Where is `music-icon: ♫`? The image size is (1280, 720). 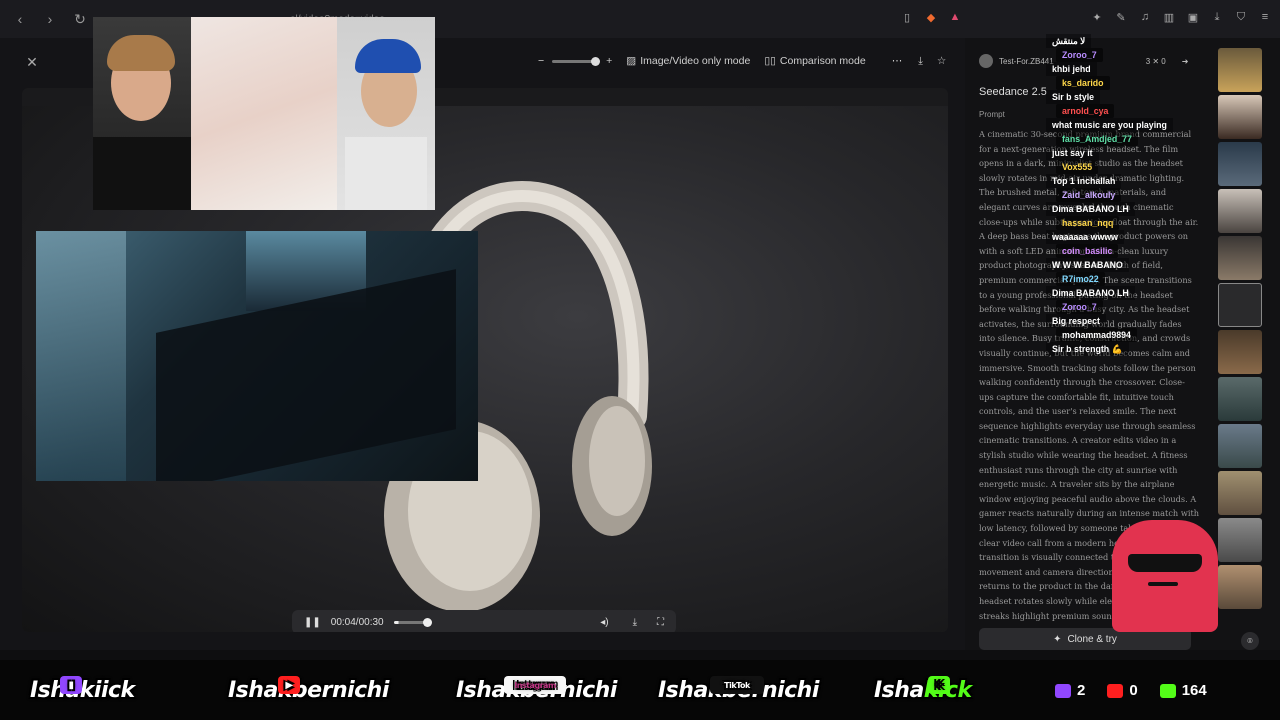
music-icon: ♫ is located at coordinates (1145, 17).